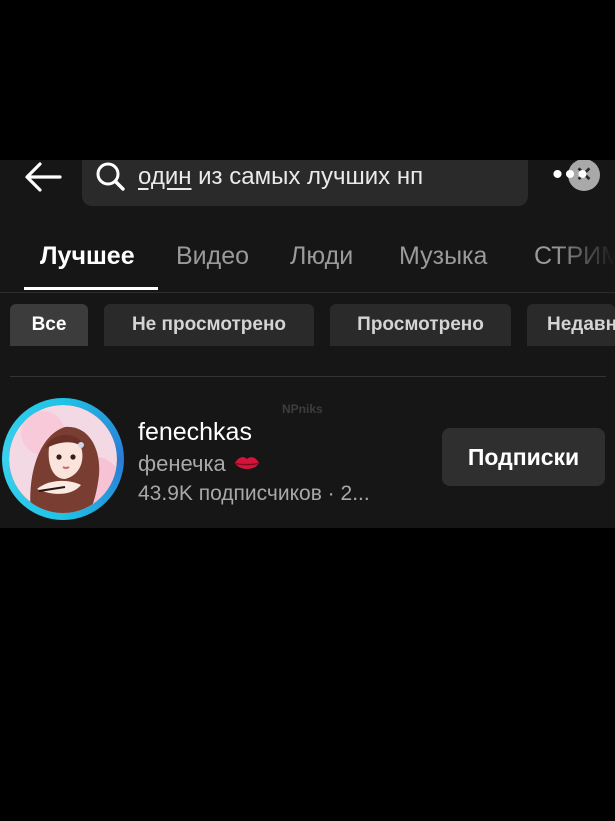  I want to click on following-button: Подписки, so click(523, 457).